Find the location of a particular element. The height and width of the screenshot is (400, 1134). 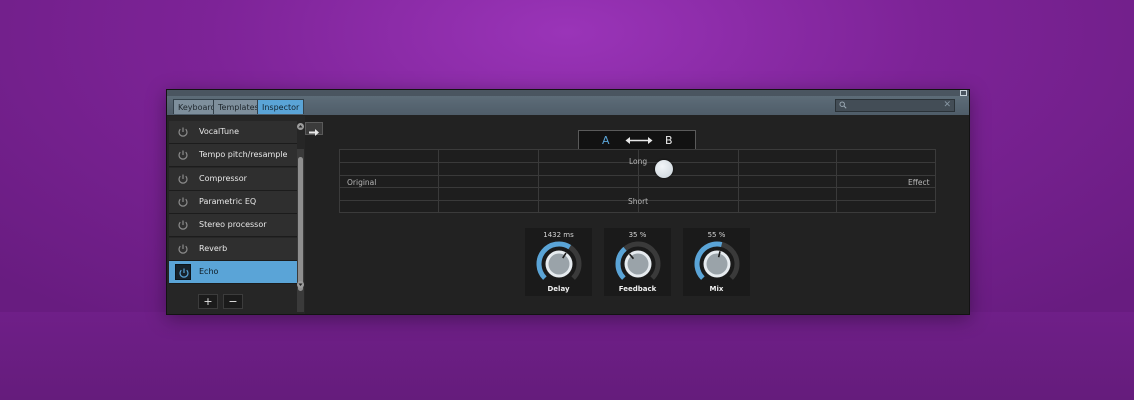

feedback-label: Feedback is located at coordinates (637, 289).